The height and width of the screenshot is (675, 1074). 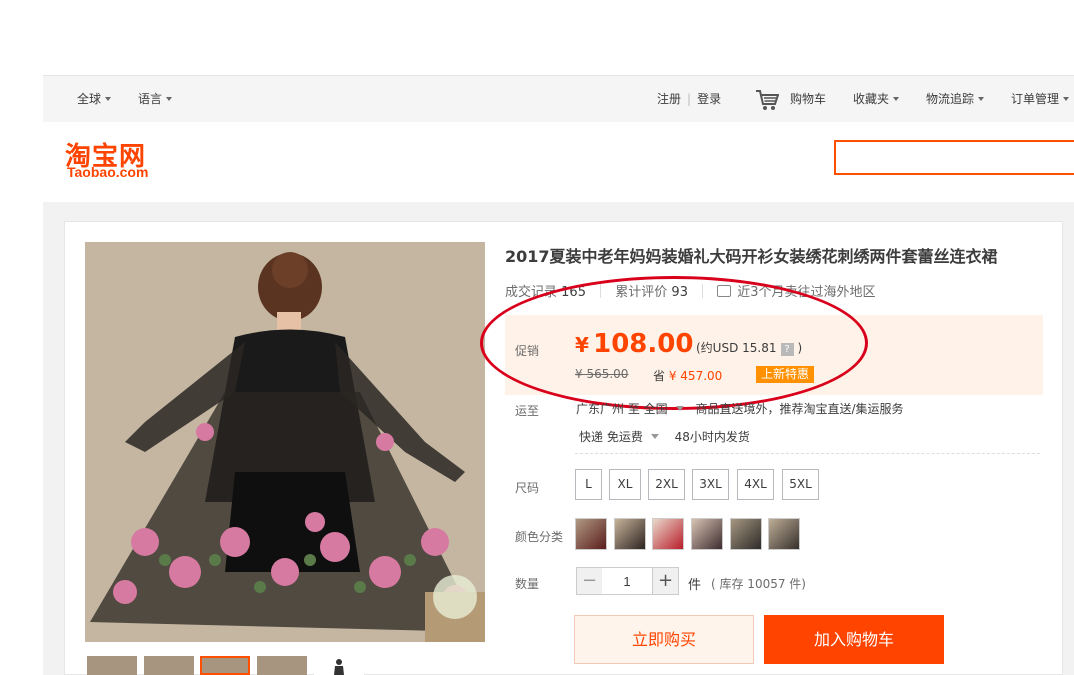 I want to click on thumbnail-strip, so click(x=285, y=665).